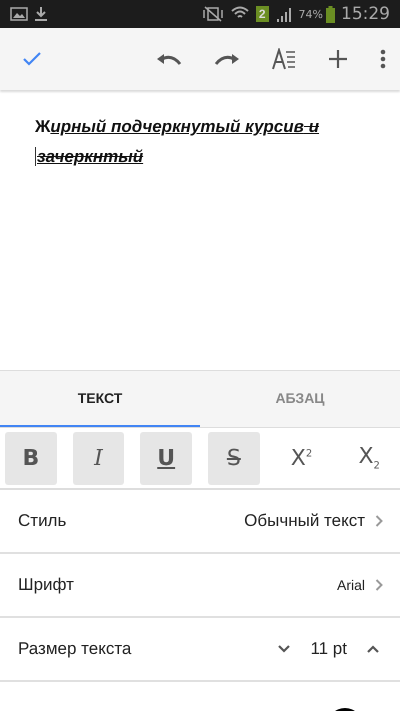 The image size is (400, 711). What do you see at coordinates (262, 14) in the screenshot?
I see `sim-badge: 2` at bounding box center [262, 14].